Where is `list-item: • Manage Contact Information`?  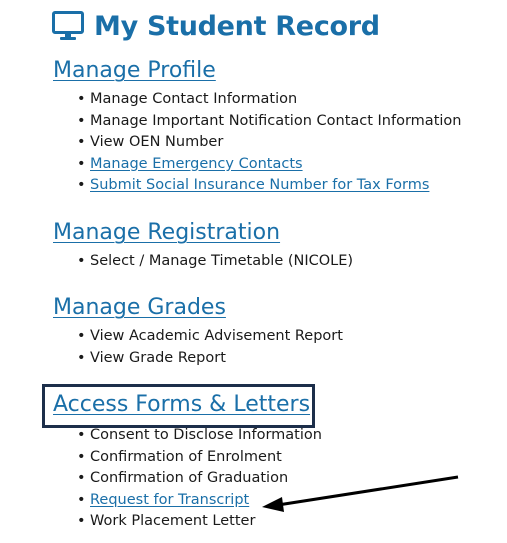
list-item: • Manage Contact Information is located at coordinates (187, 99).